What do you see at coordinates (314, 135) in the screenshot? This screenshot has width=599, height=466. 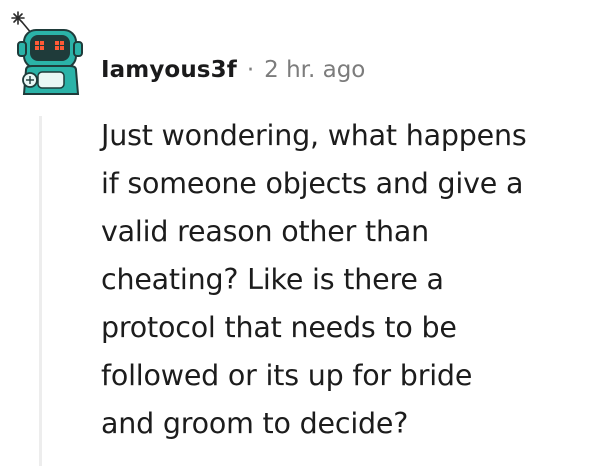 I see `comment-text-line: Just wondering, what happens` at bounding box center [314, 135].